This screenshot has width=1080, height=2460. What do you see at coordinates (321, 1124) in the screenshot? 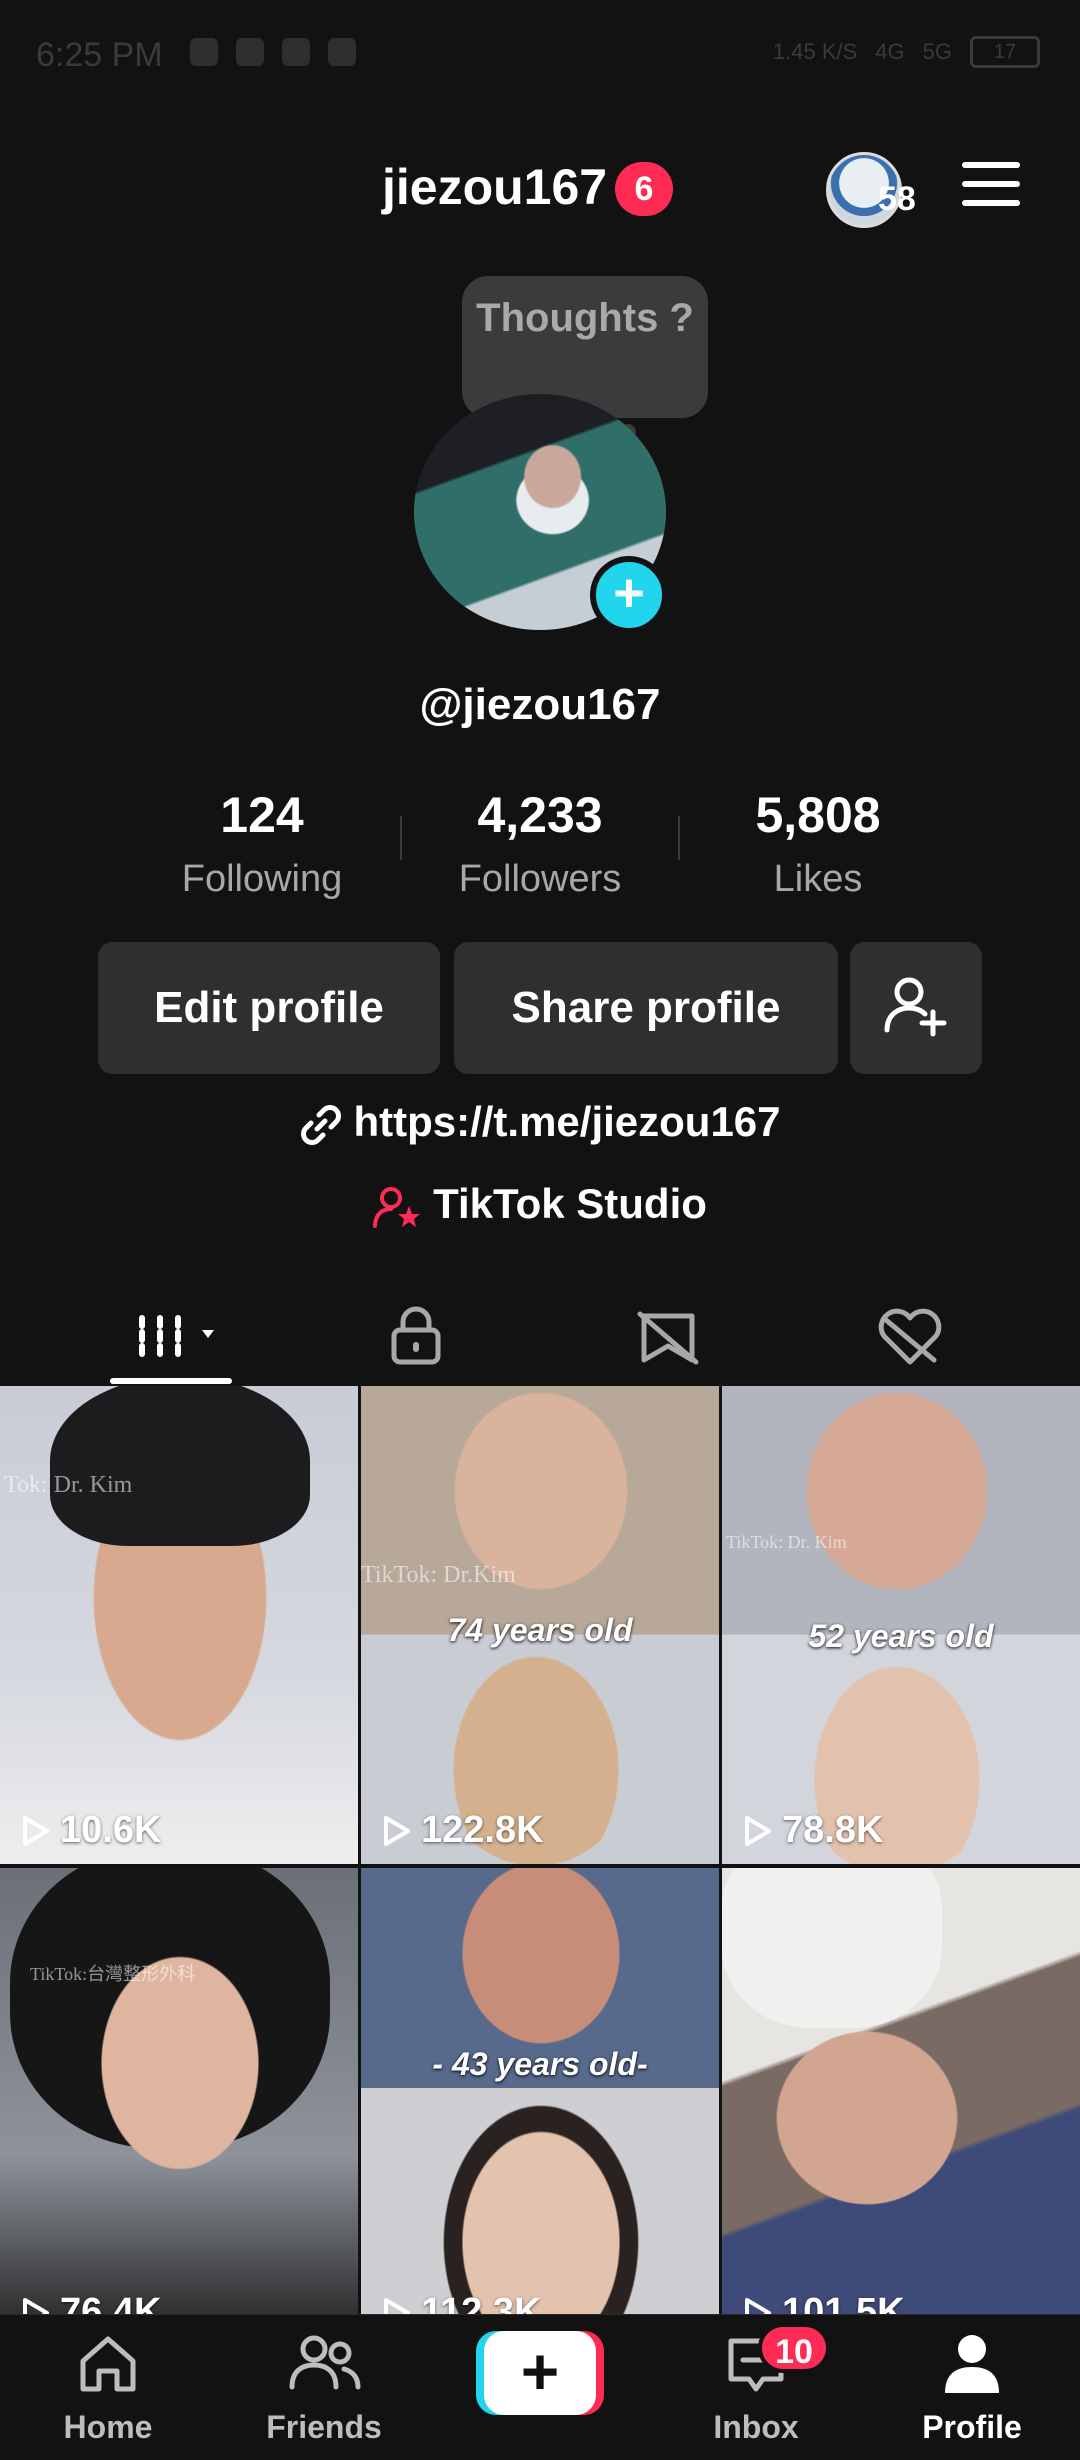
I see `link-icon` at bounding box center [321, 1124].